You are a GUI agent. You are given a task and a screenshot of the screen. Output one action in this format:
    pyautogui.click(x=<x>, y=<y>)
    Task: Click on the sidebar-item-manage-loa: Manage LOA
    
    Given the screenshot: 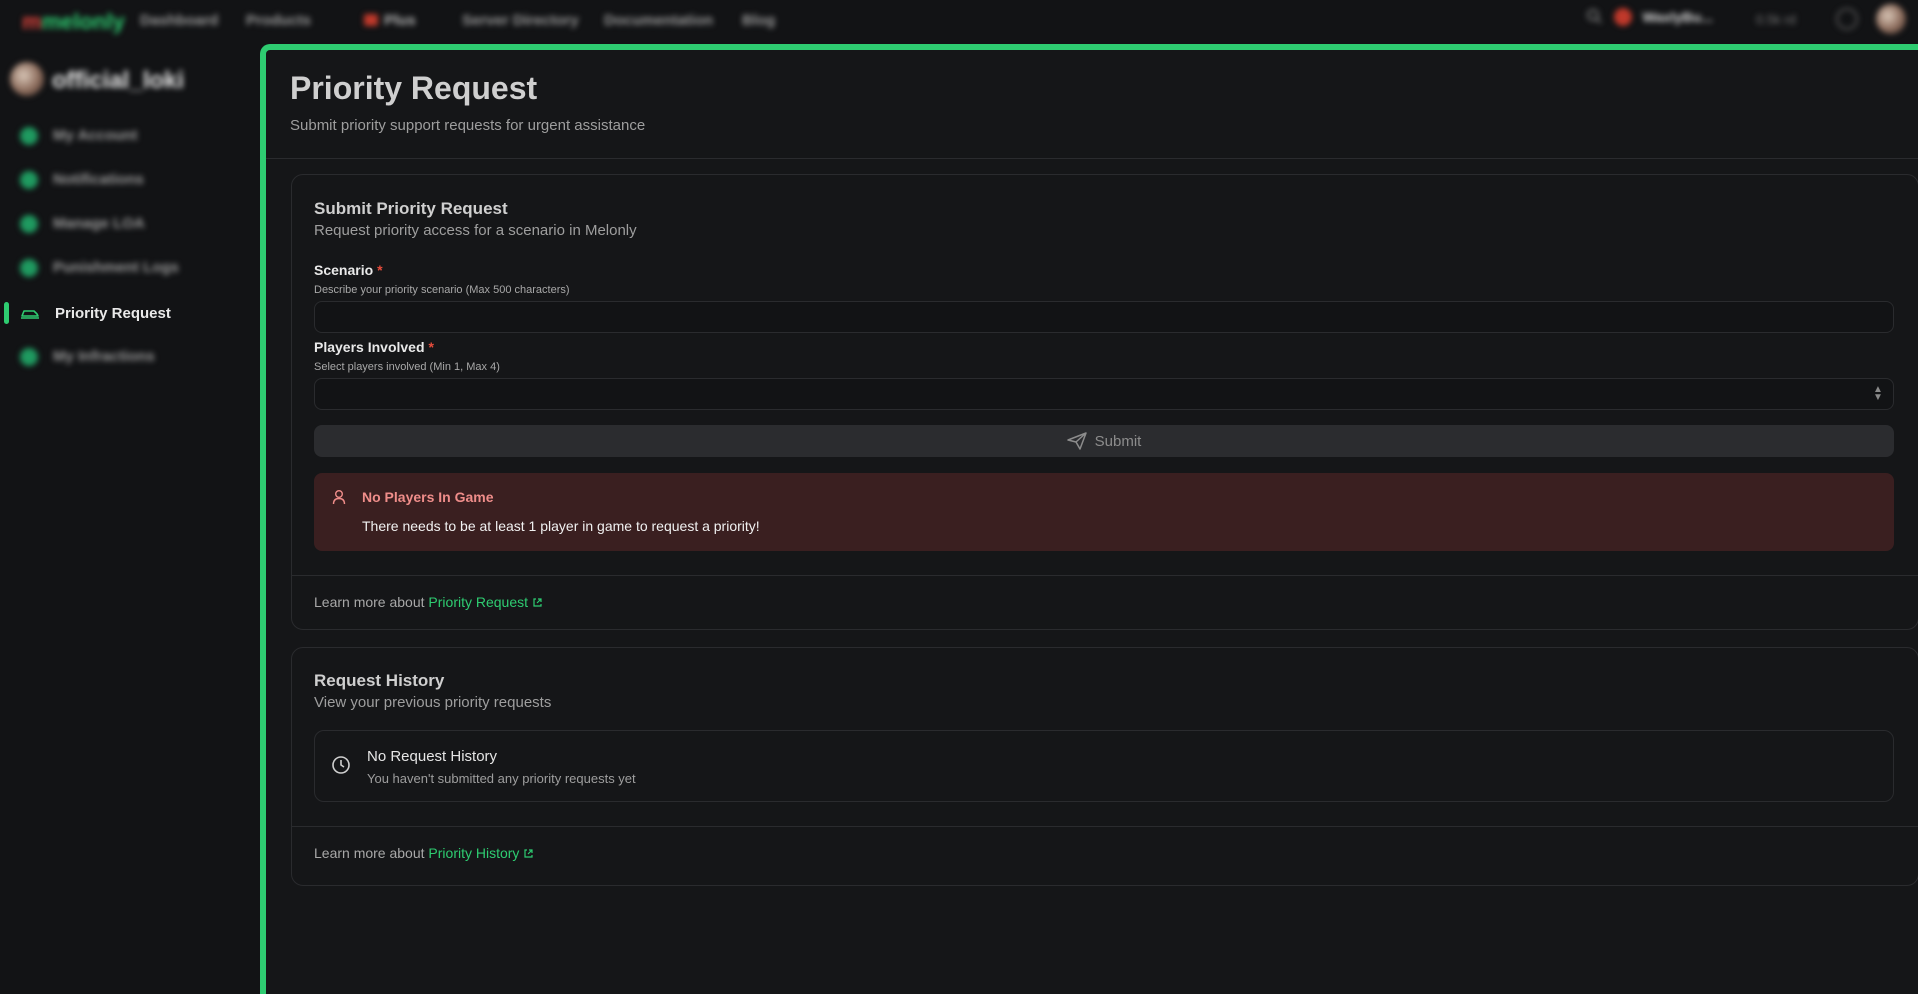 What is the action you would take?
    pyautogui.click(x=131, y=224)
    